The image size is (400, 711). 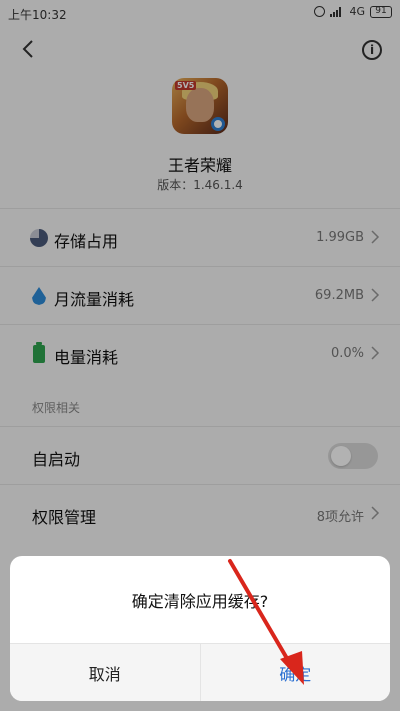 What do you see at coordinates (200, 601) in the screenshot?
I see `dialog-message: 确定清除应用缓存?` at bounding box center [200, 601].